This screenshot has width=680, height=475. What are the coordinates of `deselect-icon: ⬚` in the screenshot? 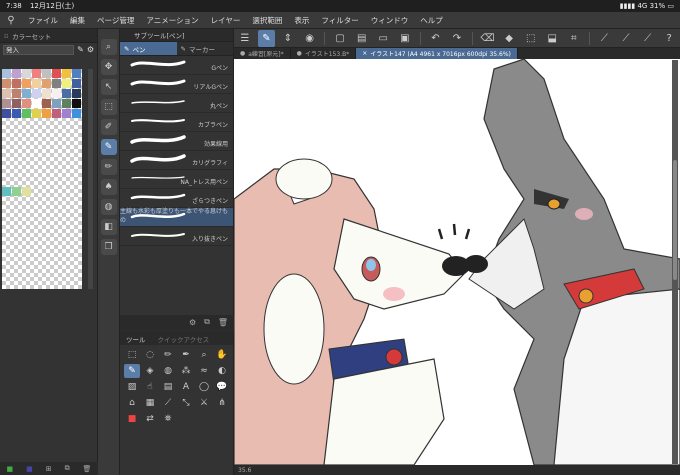 It's located at (531, 38).